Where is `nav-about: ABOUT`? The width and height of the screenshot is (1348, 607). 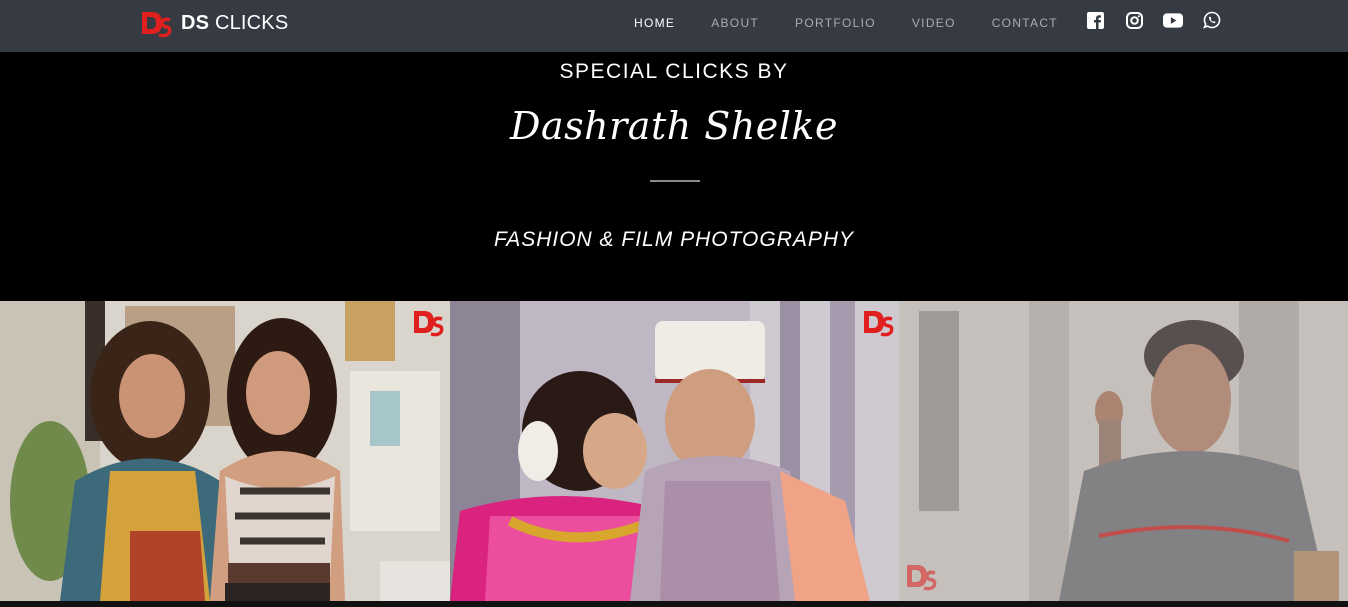 nav-about: ABOUT is located at coordinates (735, 23).